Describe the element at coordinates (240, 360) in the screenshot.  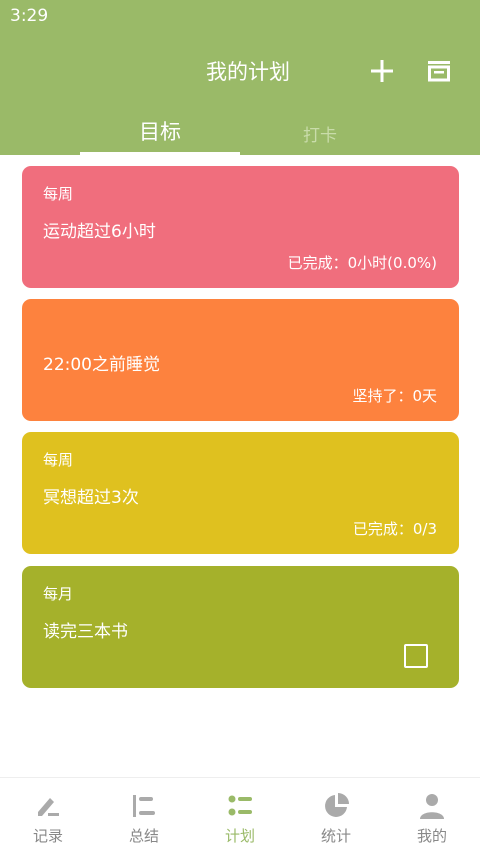
I see `plan-card: 22:00之前睡觉 坚持了：0天` at that location.